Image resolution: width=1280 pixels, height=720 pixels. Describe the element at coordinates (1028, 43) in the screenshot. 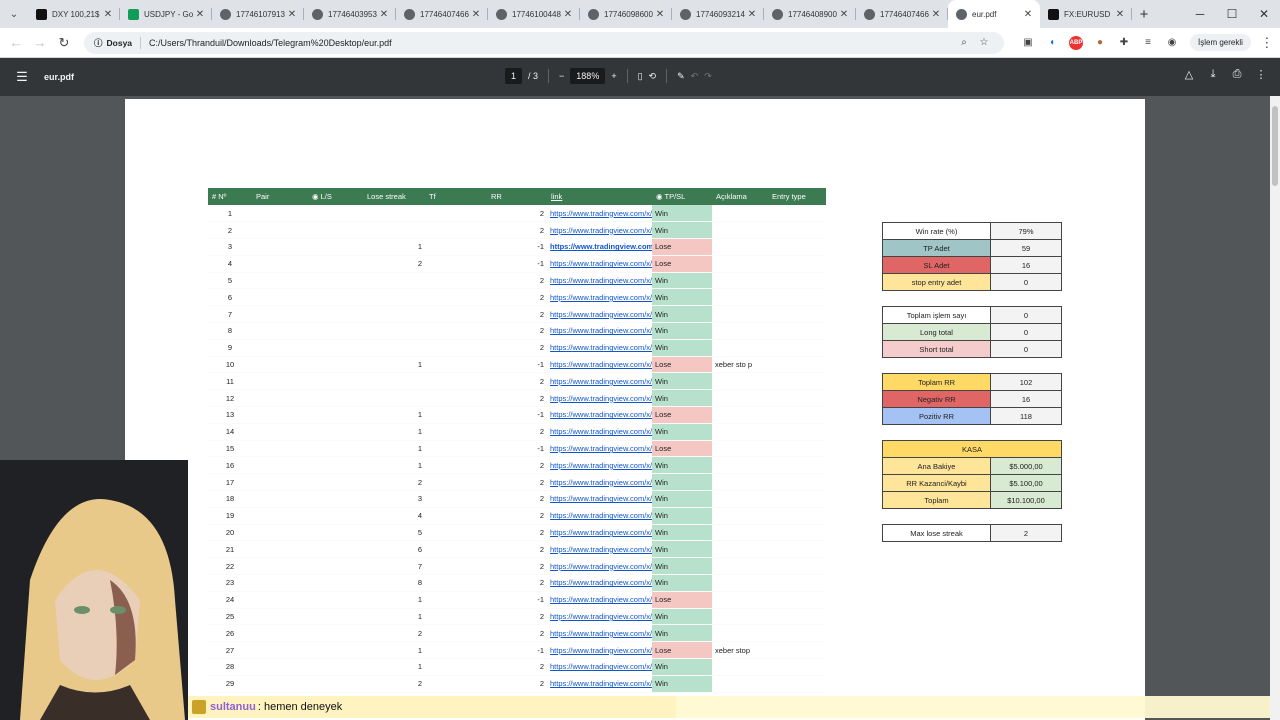

I see `cast-icon: ▣` at that location.